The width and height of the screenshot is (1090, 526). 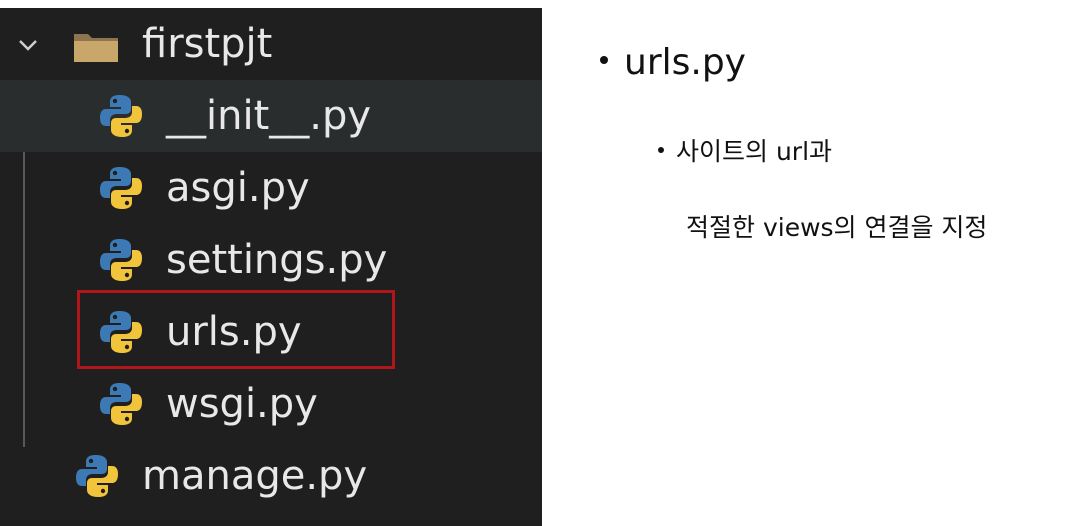 I want to click on note-sub-line1: 사이트의 url과, so click(x=754, y=151).